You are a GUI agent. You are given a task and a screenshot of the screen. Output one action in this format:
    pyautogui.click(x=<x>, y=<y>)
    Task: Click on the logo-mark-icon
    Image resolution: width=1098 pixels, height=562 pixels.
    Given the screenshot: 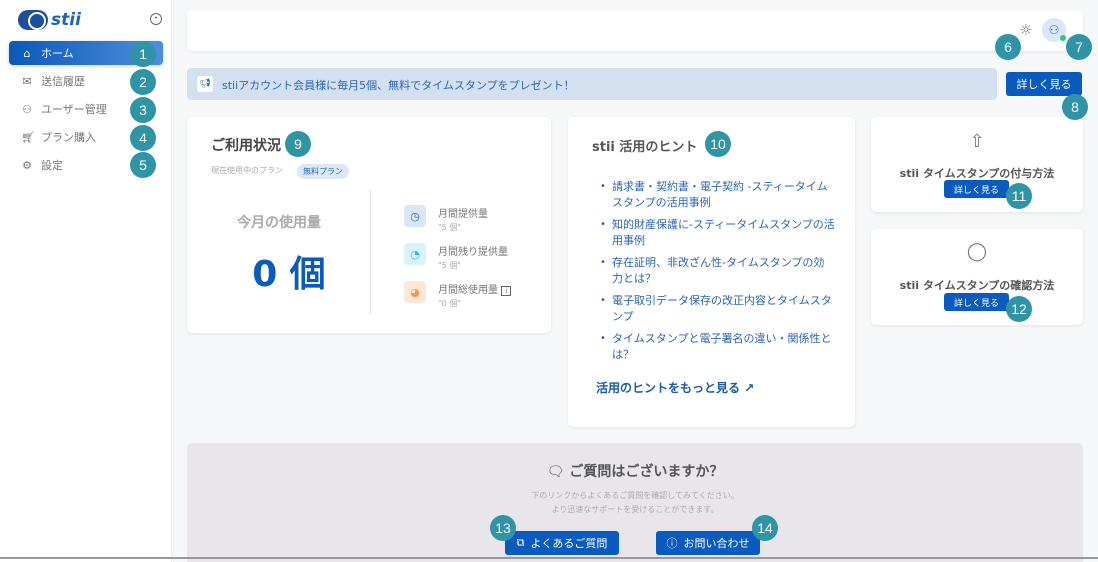 What is the action you would take?
    pyautogui.click(x=33, y=20)
    